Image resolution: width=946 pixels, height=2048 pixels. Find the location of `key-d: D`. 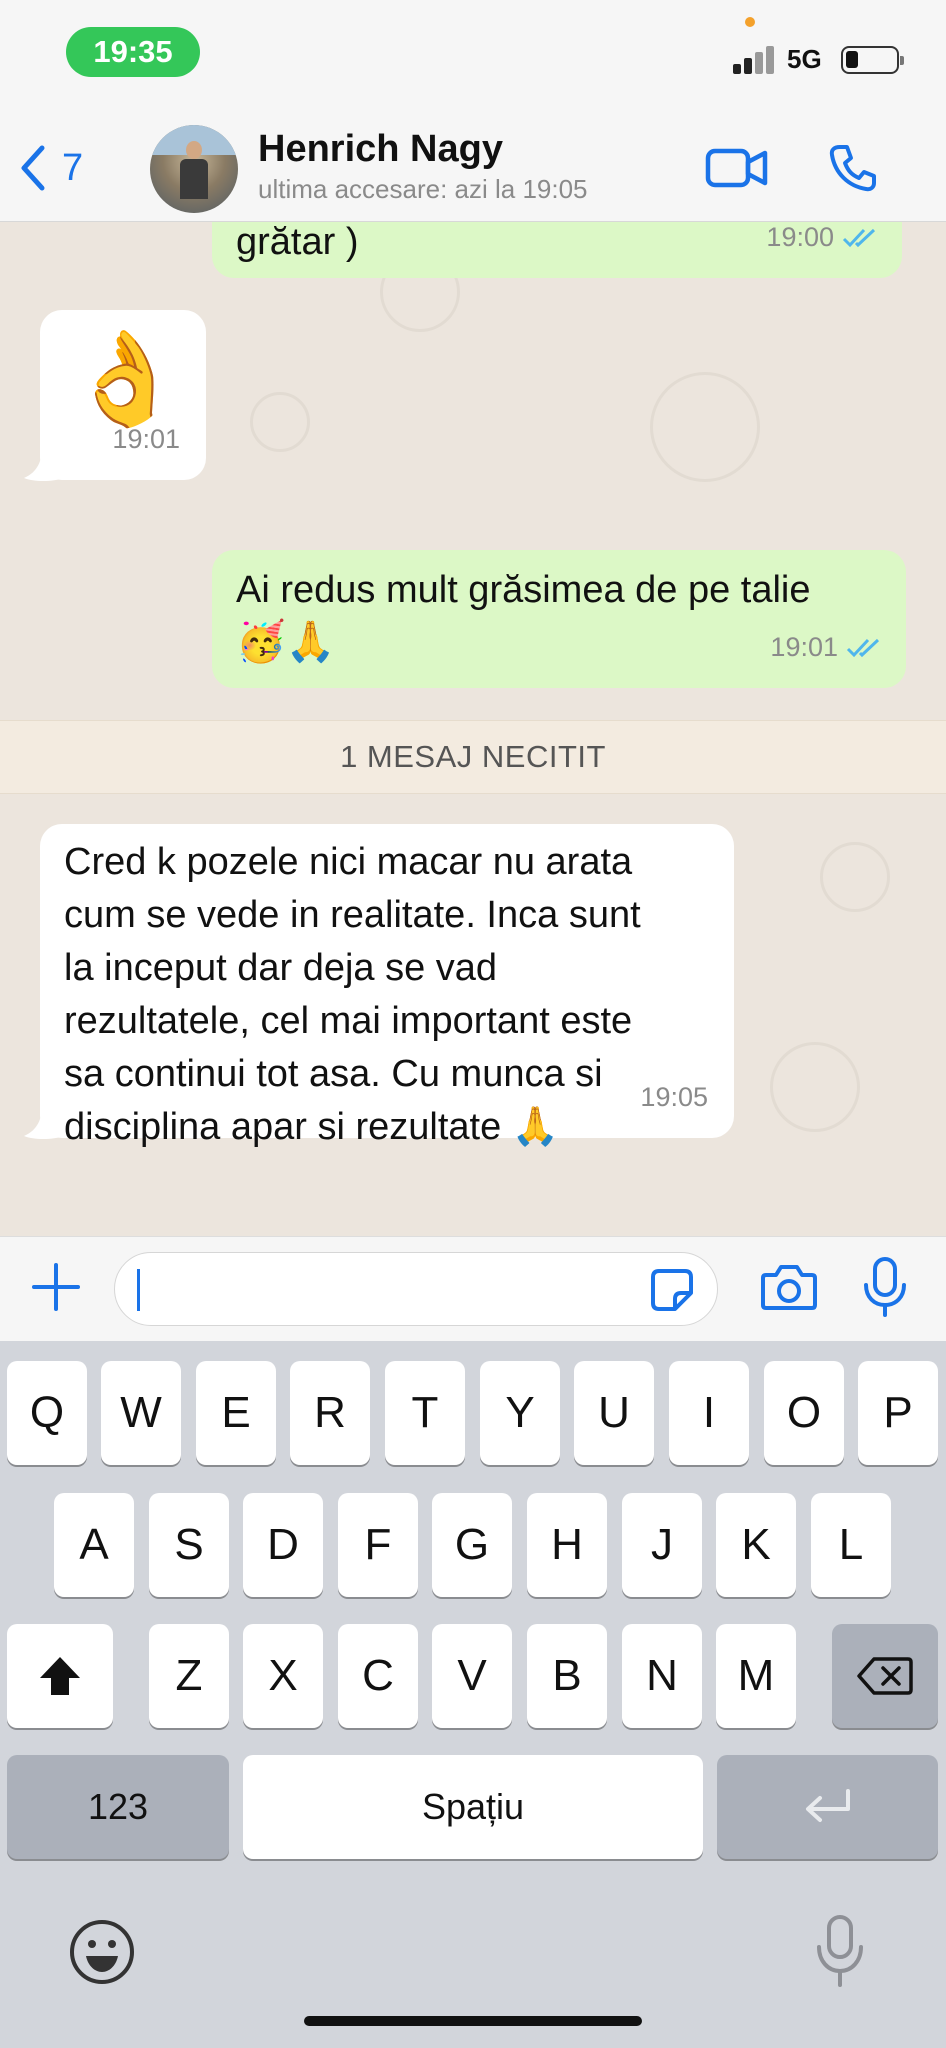

key-d: D is located at coordinates (283, 1545).